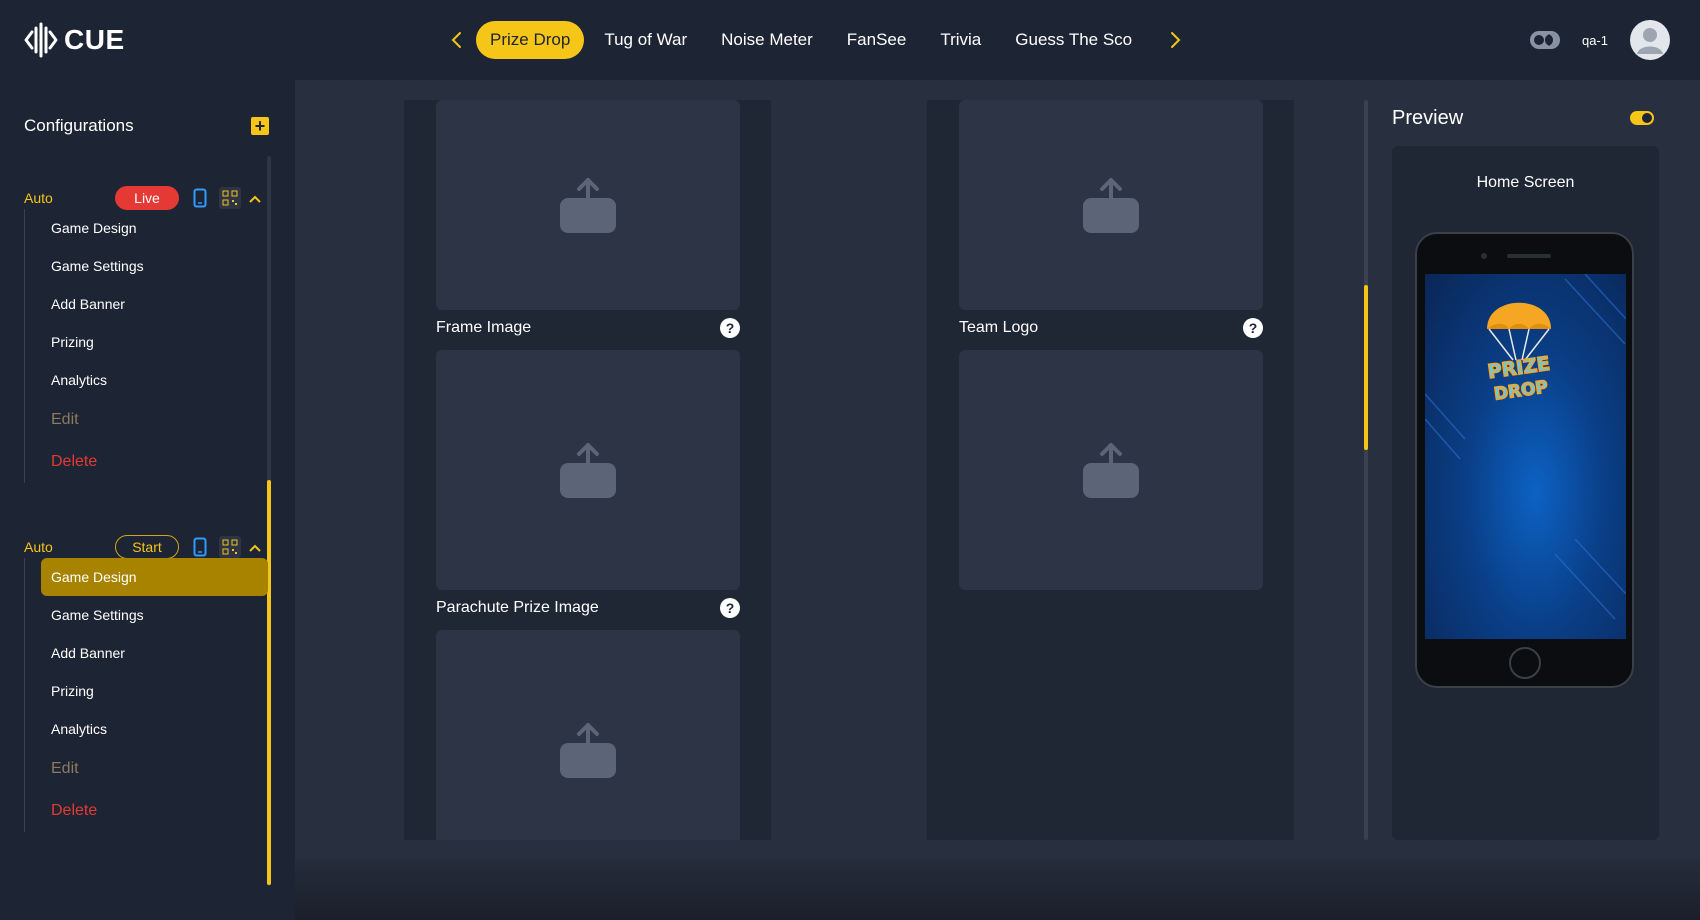 The width and height of the screenshot is (1700, 920). What do you see at coordinates (146, 126) in the screenshot?
I see `configurations-header: Configurations +` at bounding box center [146, 126].